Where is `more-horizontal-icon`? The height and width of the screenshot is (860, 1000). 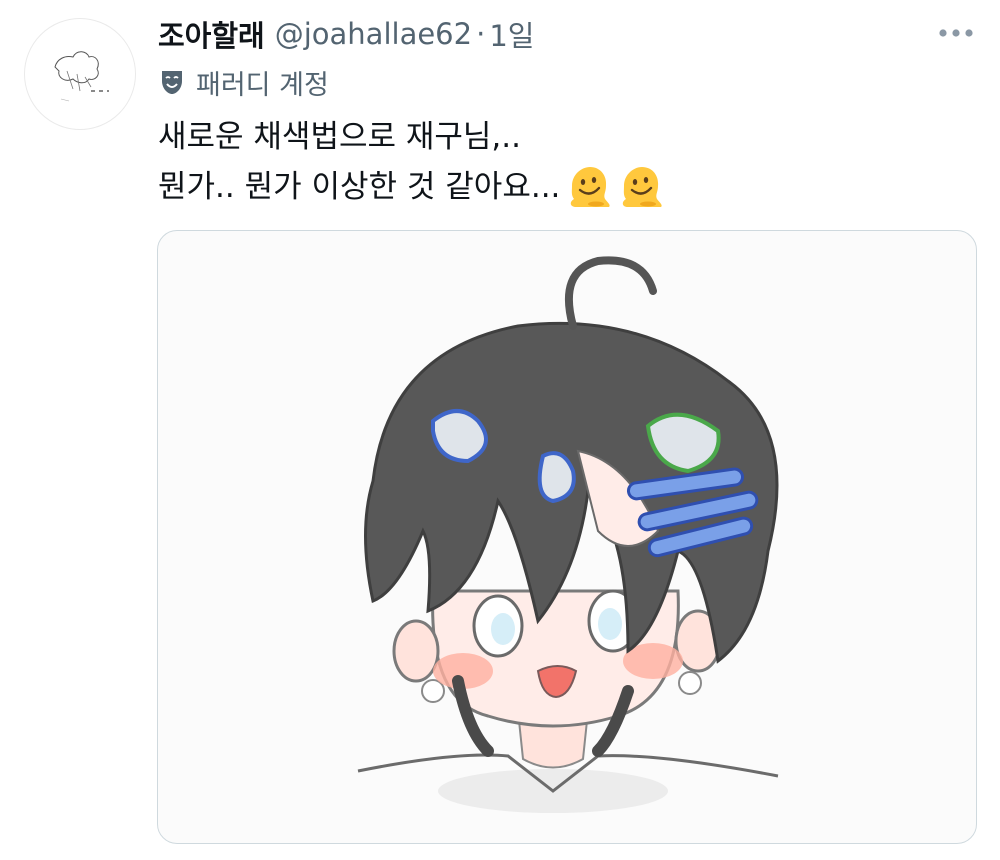
more-horizontal-icon is located at coordinates (956, 33).